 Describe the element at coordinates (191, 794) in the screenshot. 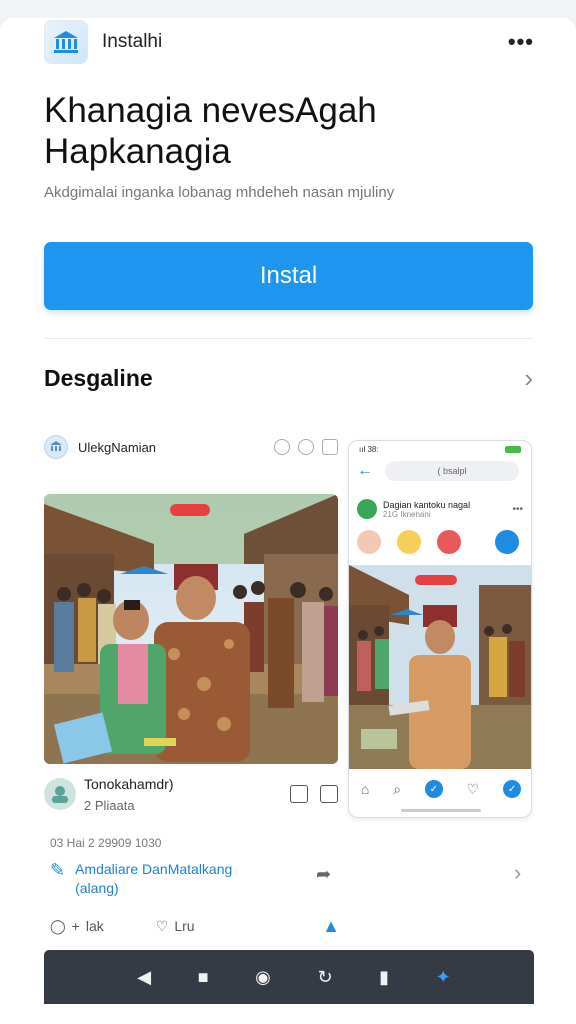

I see `author-row: Tonokahamdr) 2 Pliaata` at that location.